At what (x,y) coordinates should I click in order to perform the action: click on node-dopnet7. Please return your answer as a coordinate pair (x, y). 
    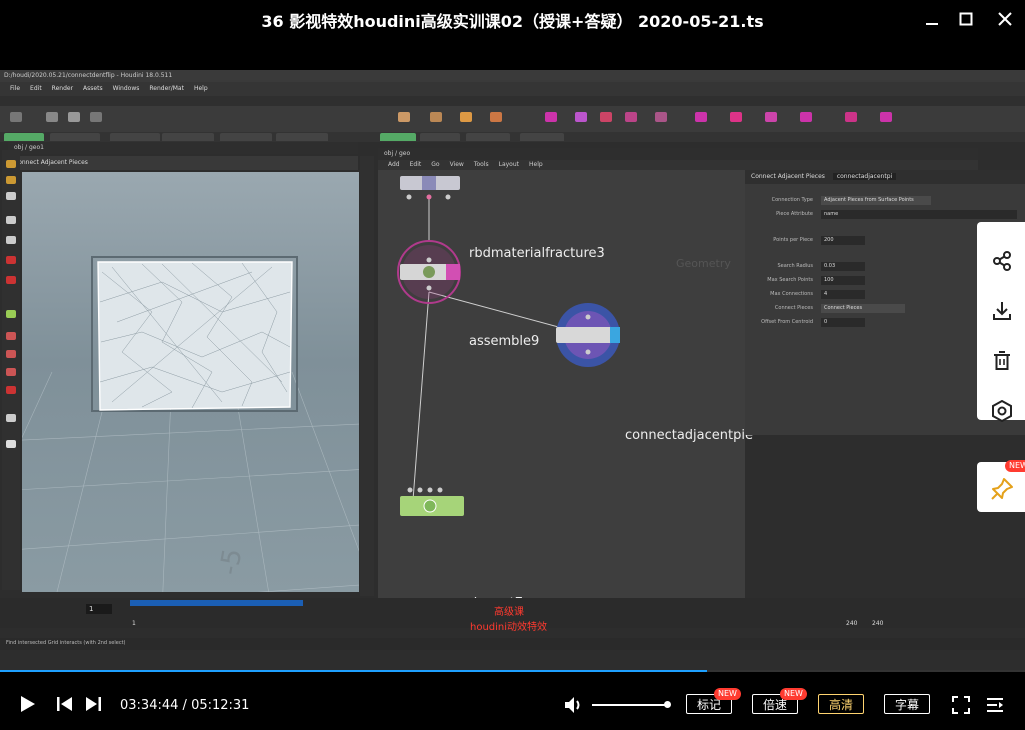
    Looking at the image, I should click on (432, 502).